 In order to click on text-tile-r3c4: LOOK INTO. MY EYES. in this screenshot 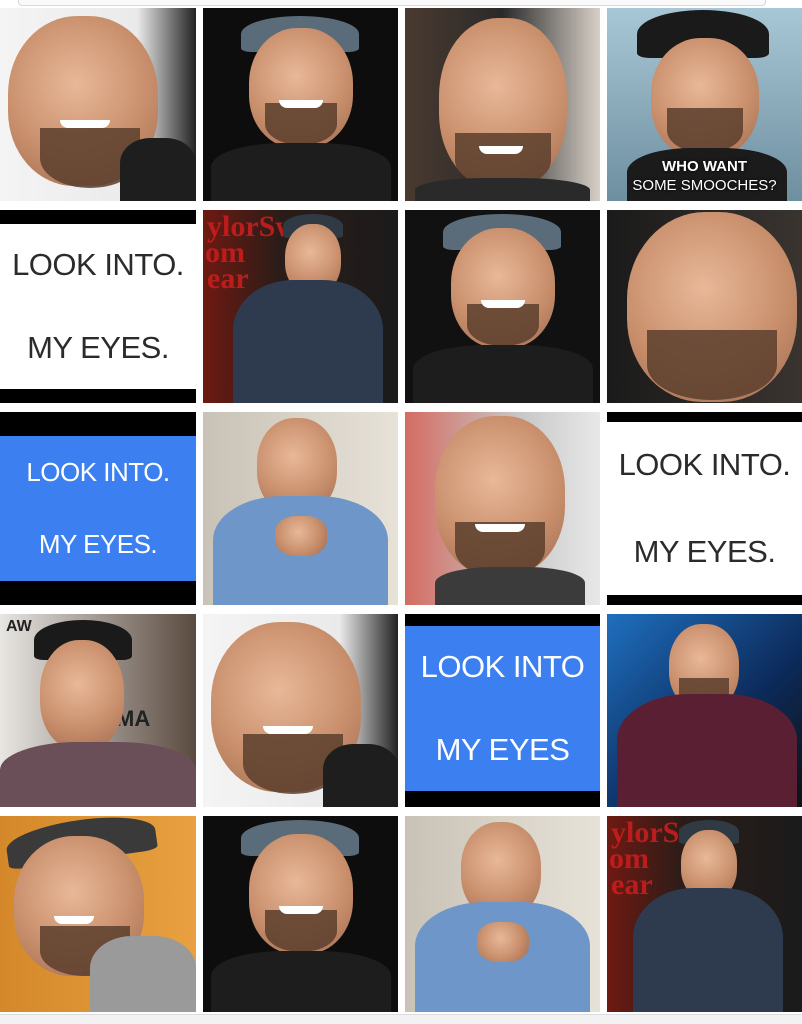, I will do `click(704, 508)`.